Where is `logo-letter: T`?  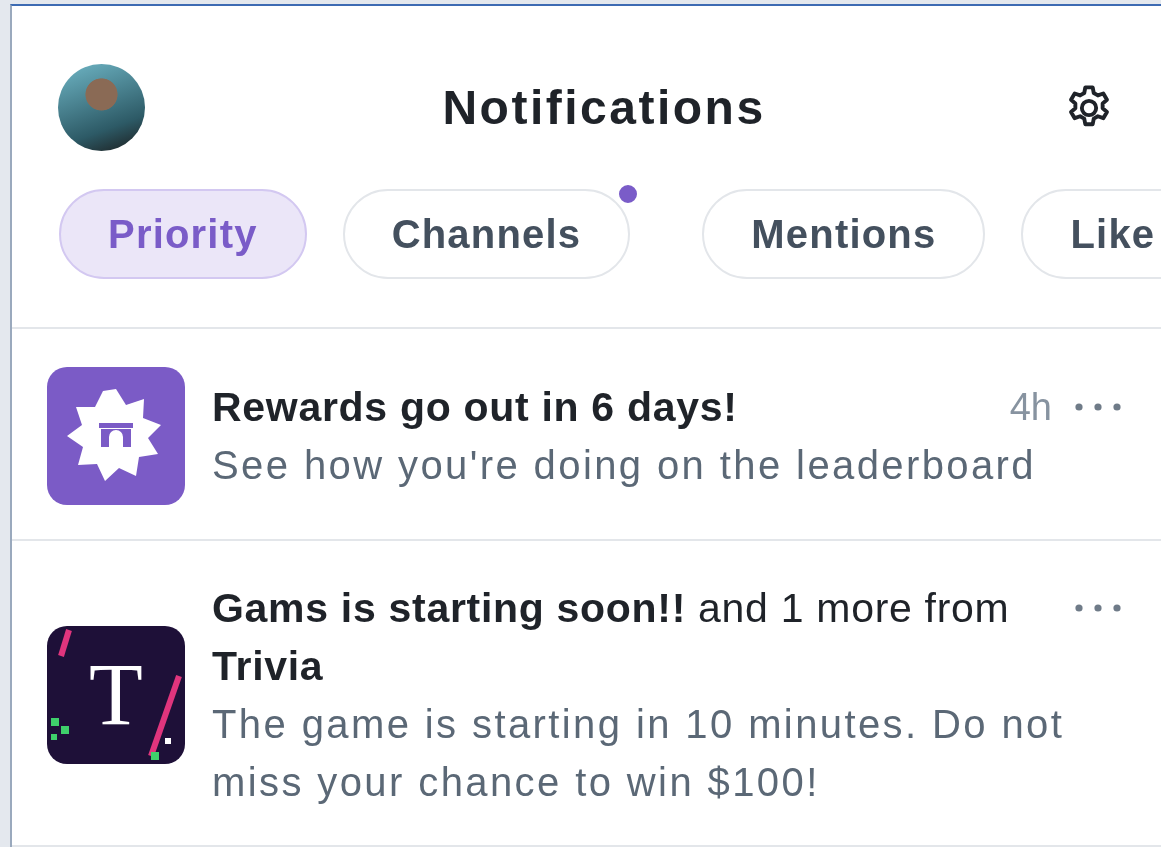
logo-letter: T is located at coordinates (116, 695).